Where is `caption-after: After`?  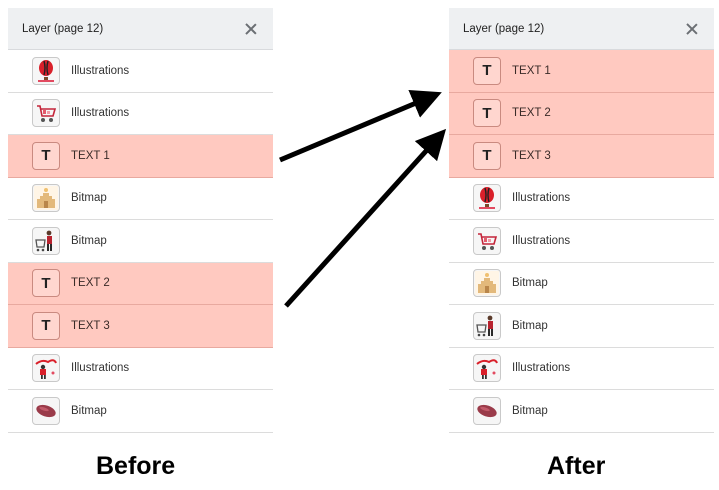 caption-after: After is located at coordinates (576, 466).